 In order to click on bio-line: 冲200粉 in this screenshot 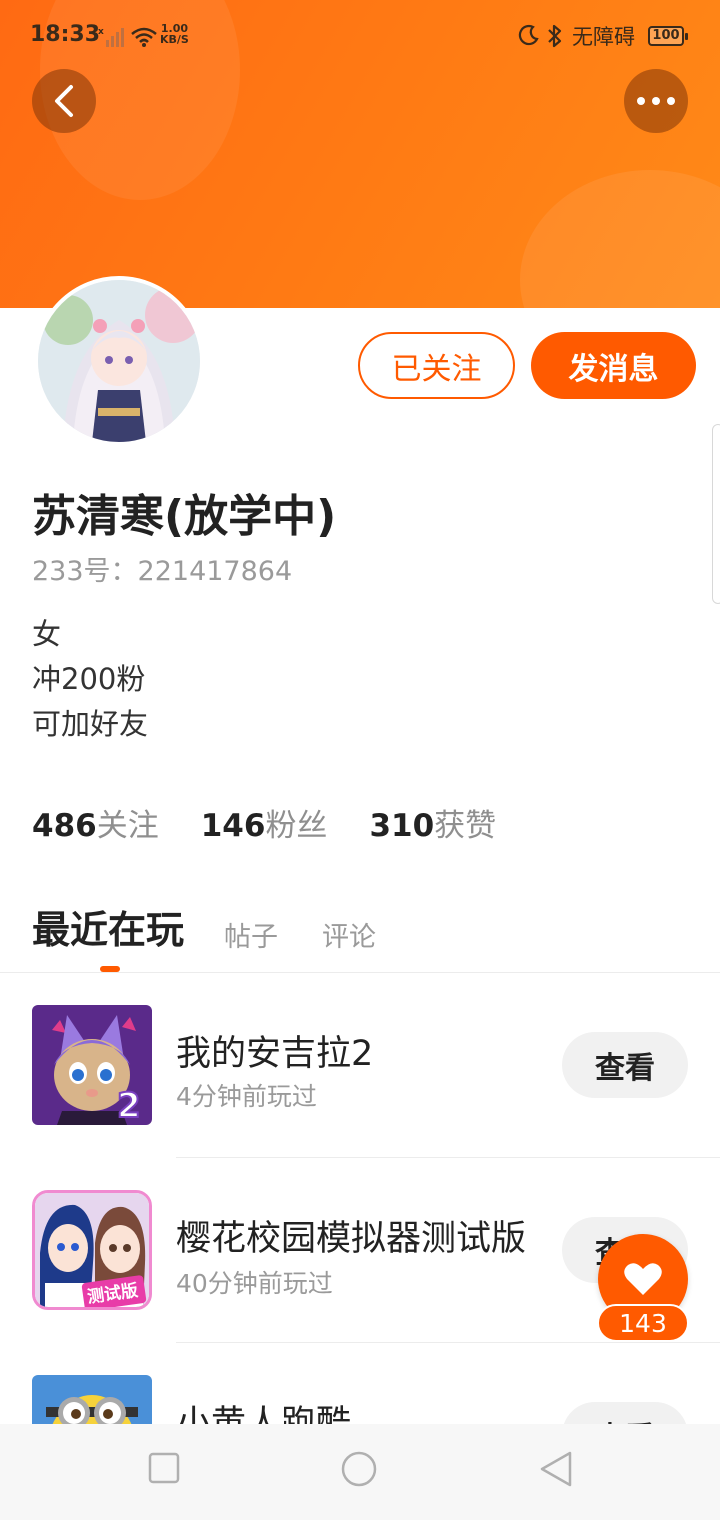, I will do `click(89, 679)`.